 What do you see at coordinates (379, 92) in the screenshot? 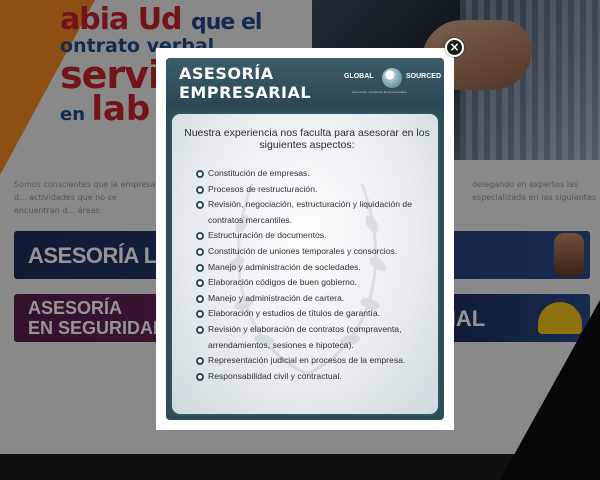
I see `brand-tagline: Asesores Jurídicos Empresariales` at bounding box center [379, 92].